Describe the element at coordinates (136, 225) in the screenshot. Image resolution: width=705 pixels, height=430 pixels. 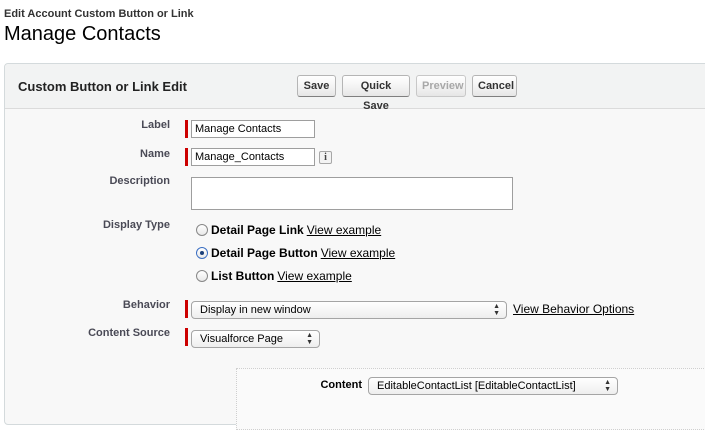
I see `display-type-field-label: Display Type` at that location.